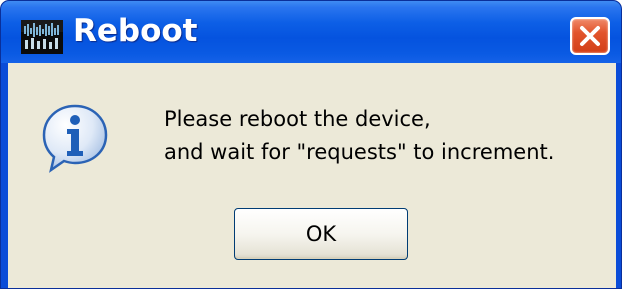 The height and width of the screenshot is (289, 624). Describe the element at coordinates (75, 138) in the screenshot. I see `information-icon` at that location.